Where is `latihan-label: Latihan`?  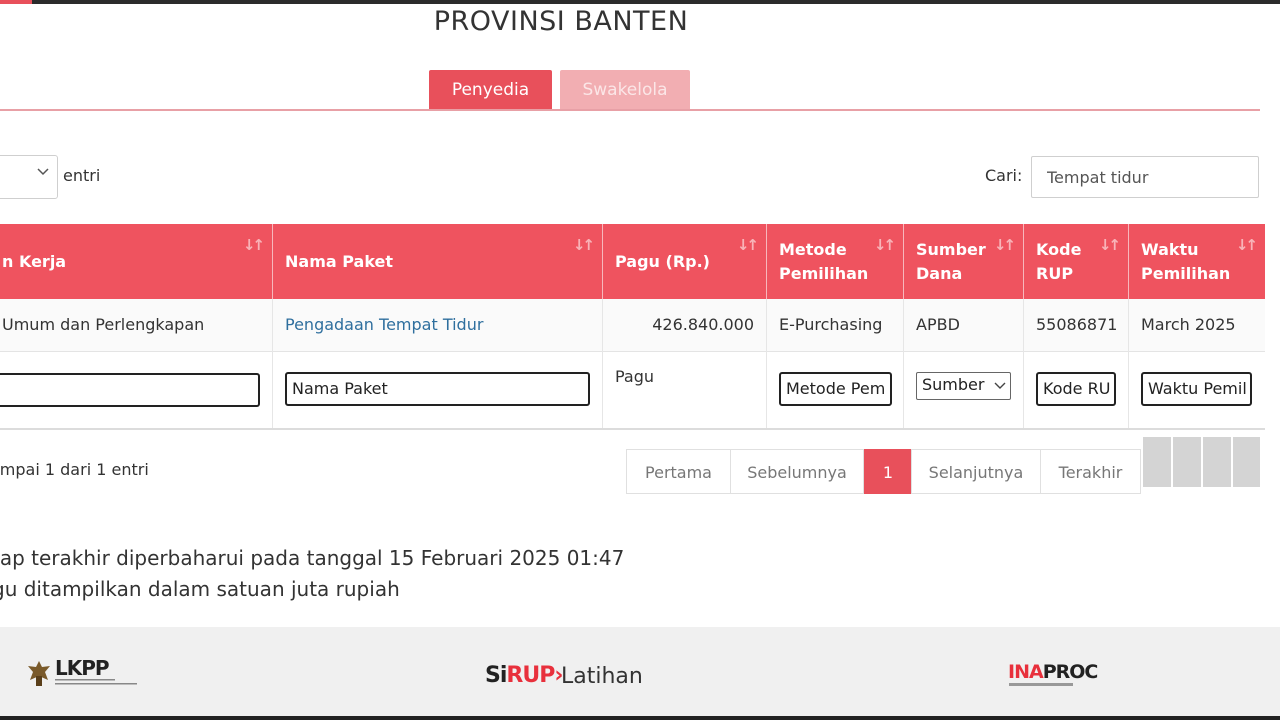
latihan-label: Latihan is located at coordinates (602, 676).